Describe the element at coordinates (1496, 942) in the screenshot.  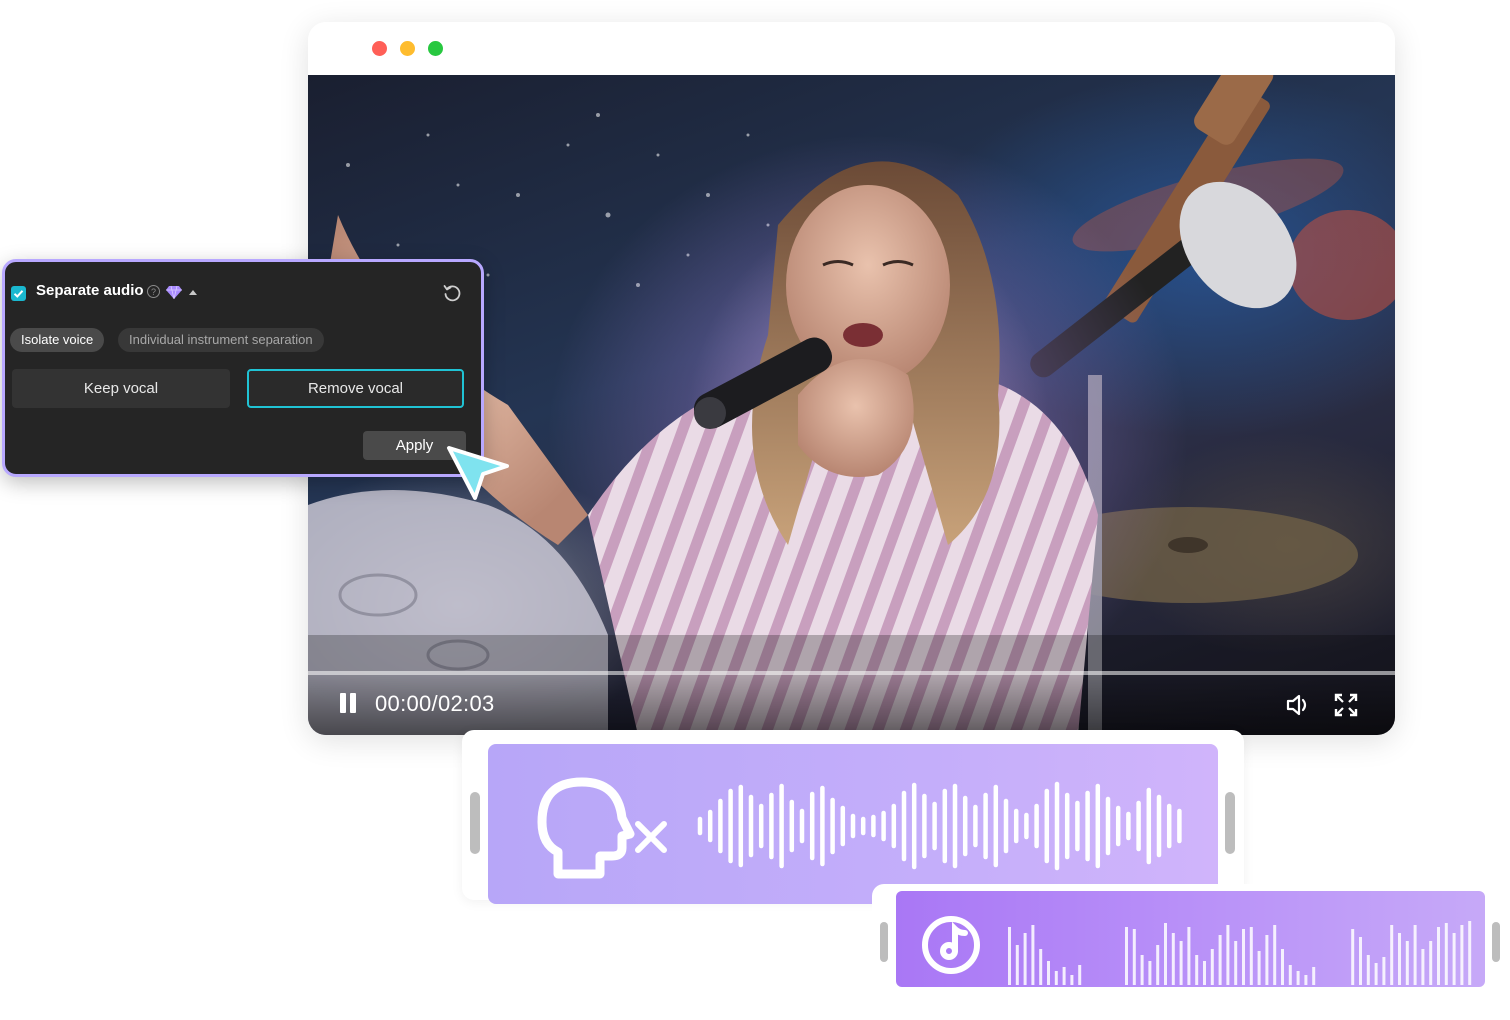
I see `music-track-right-handle` at that location.